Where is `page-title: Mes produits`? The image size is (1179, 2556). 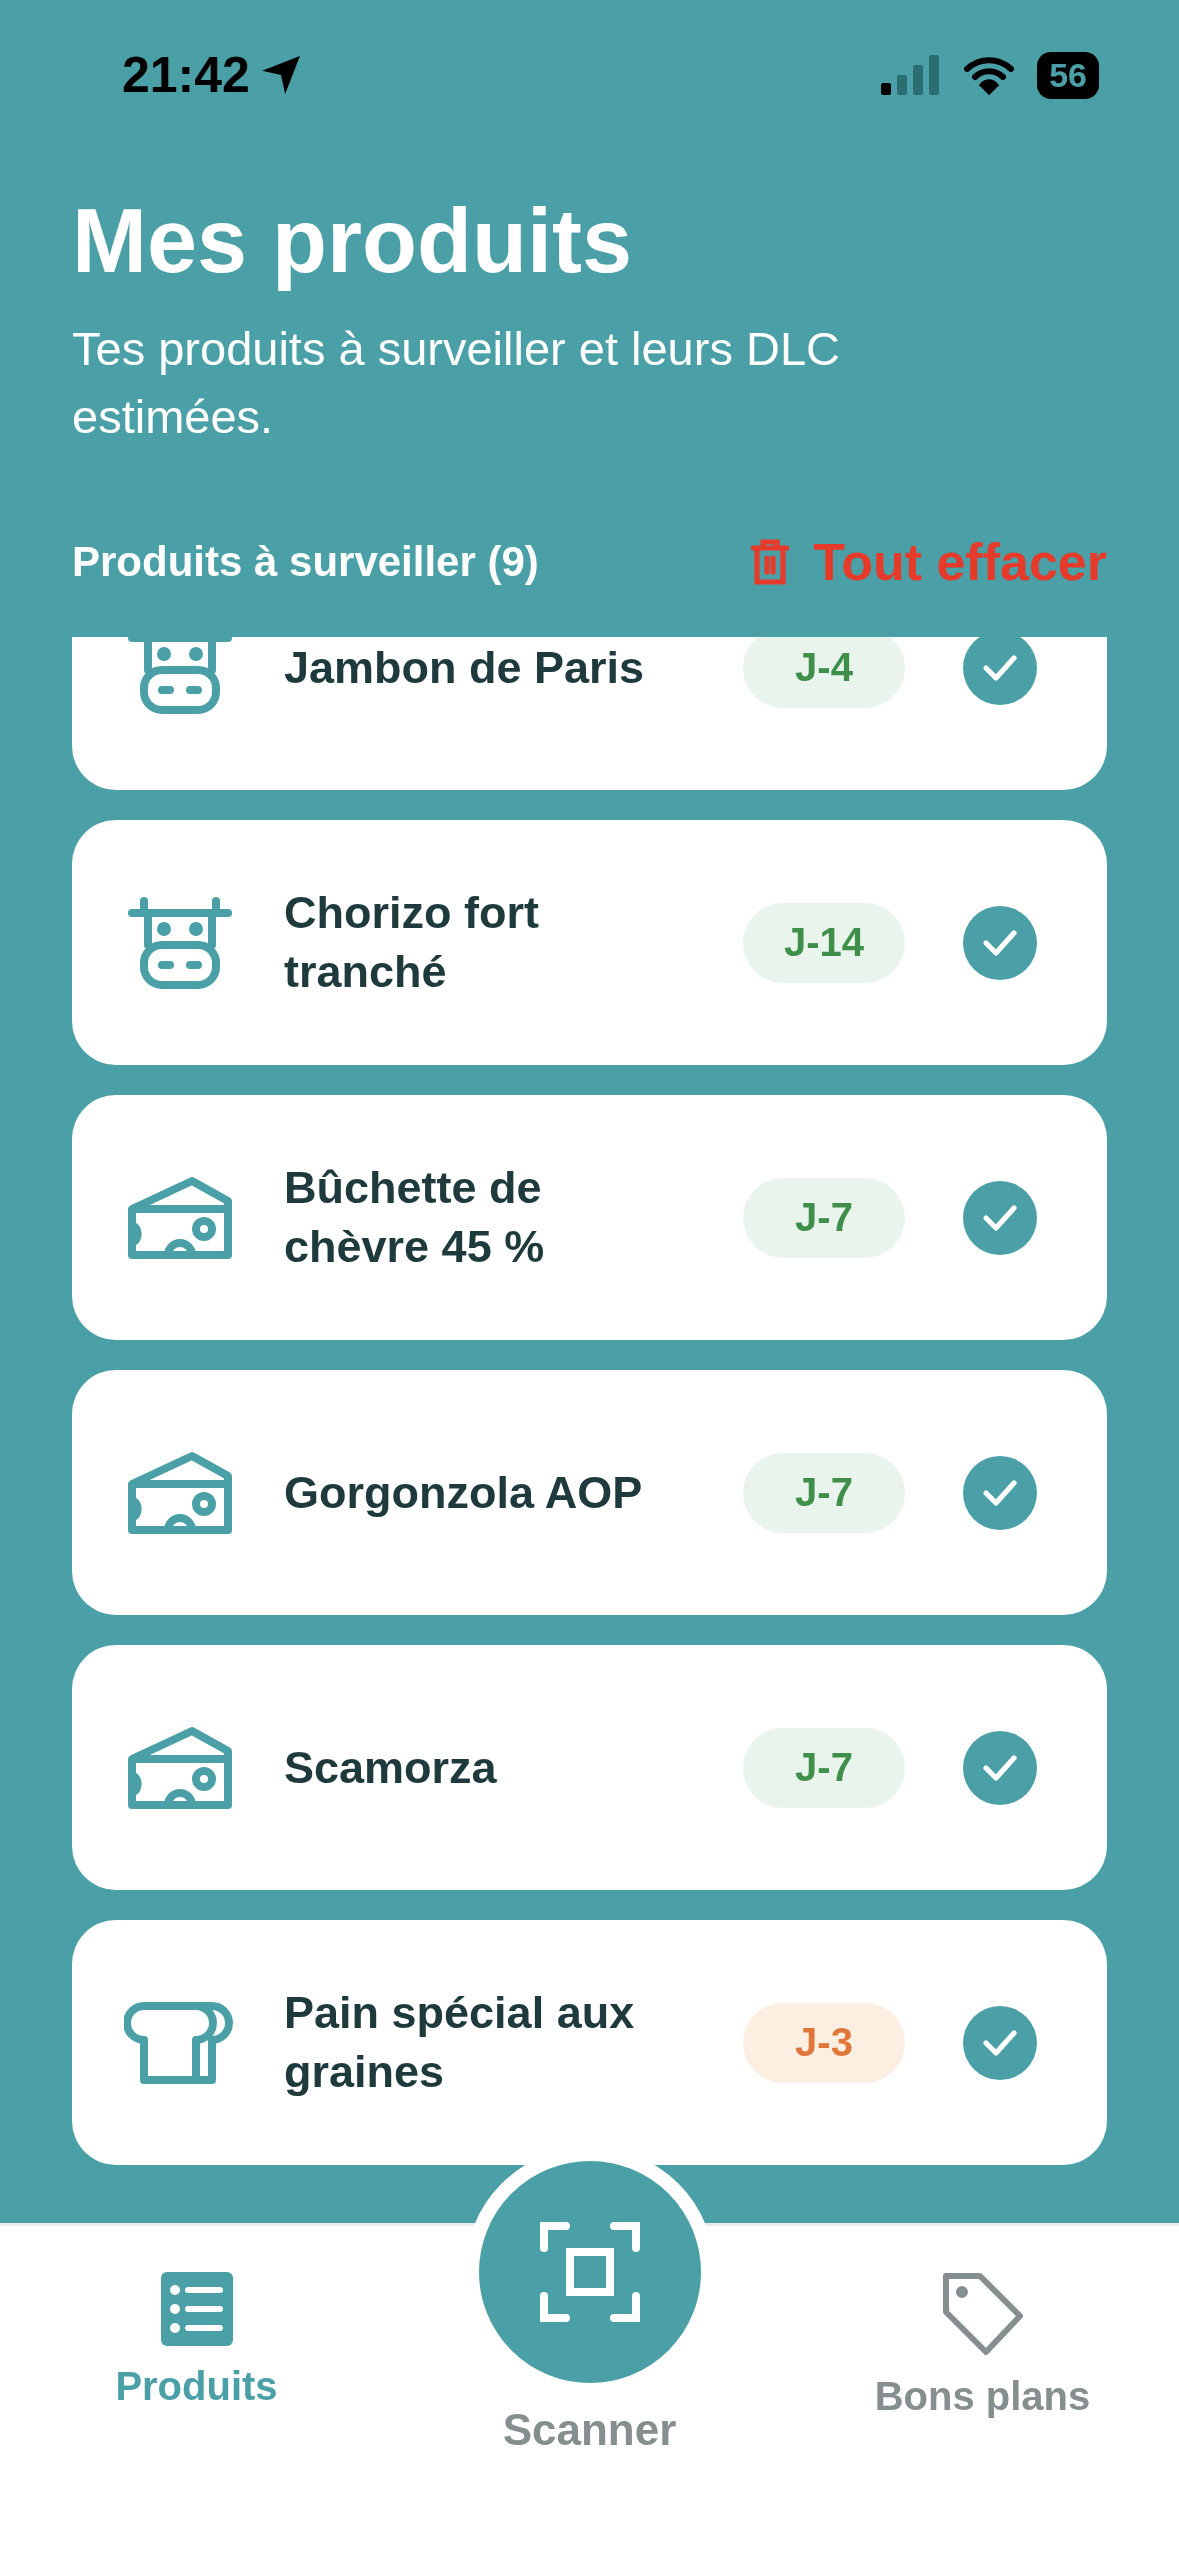
page-title: Mes produits is located at coordinates (353, 241).